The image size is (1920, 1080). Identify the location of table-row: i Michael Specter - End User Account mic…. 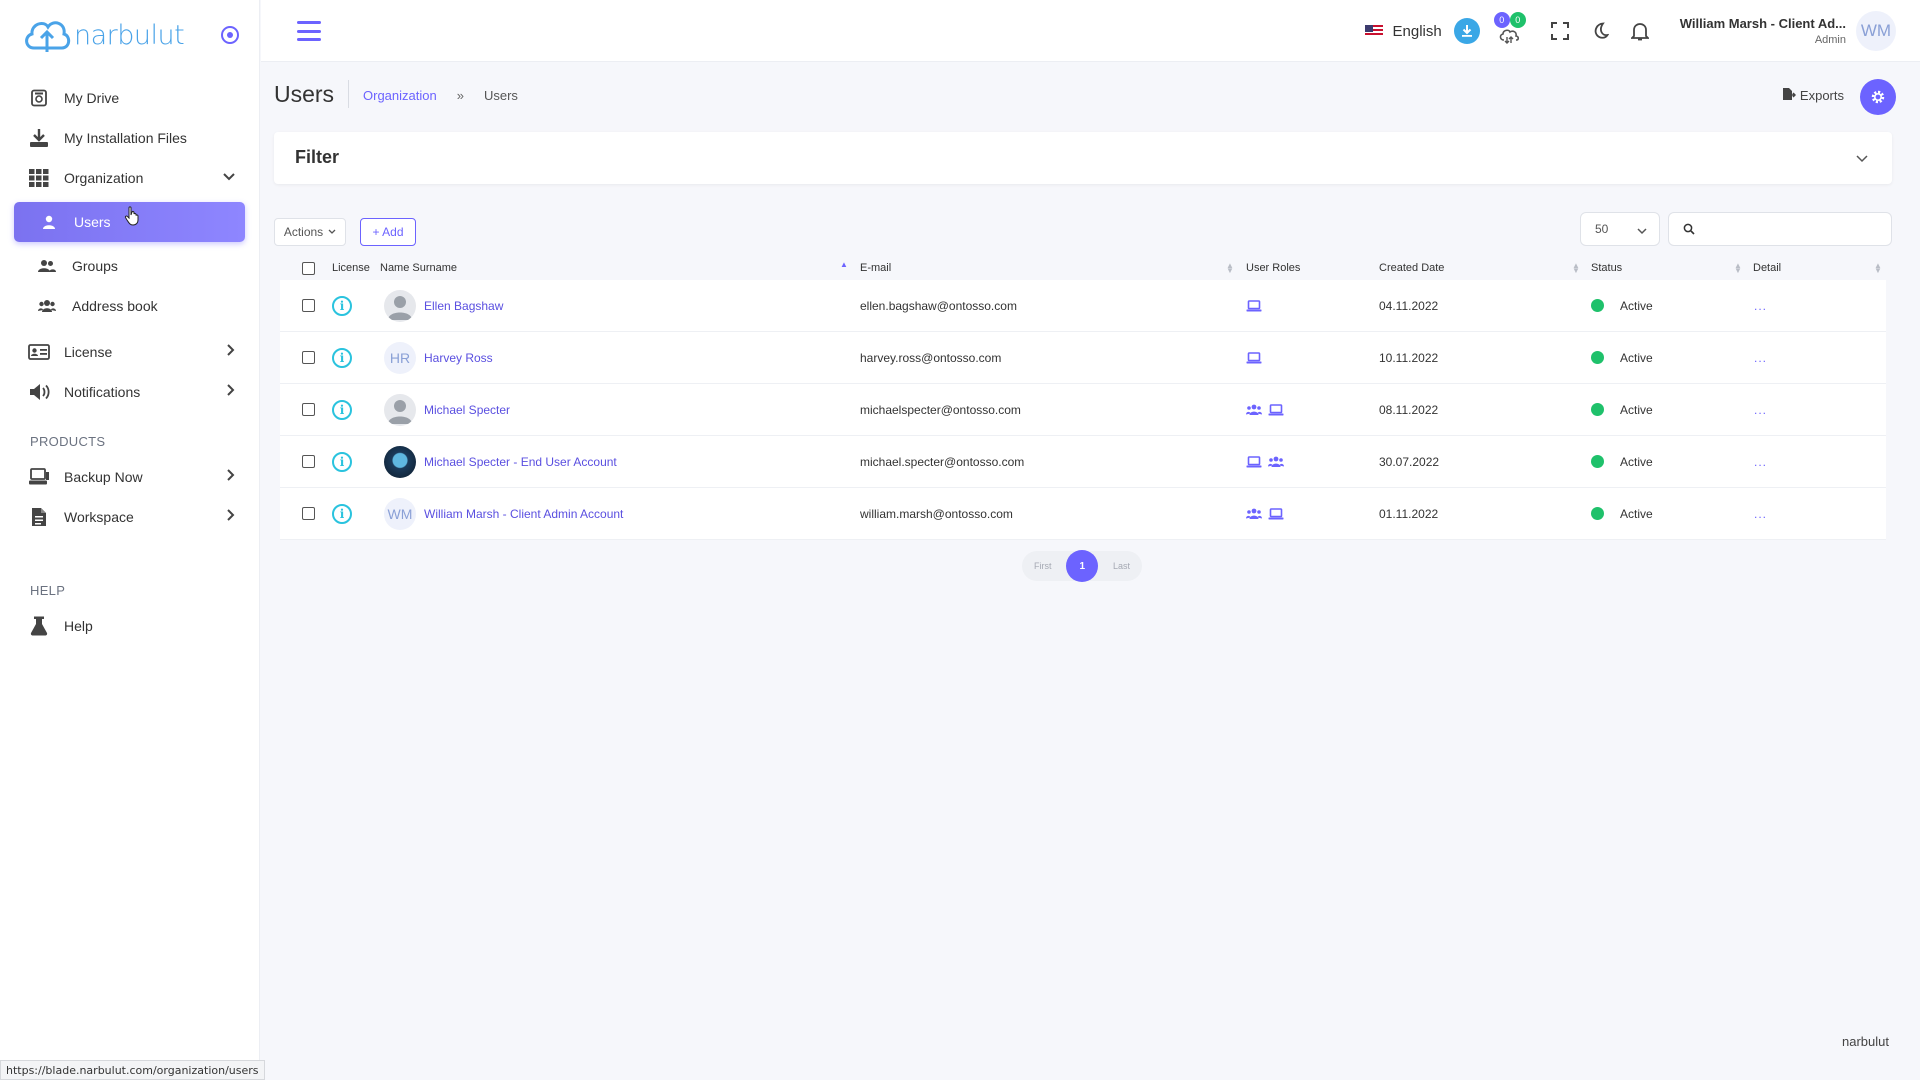
(1083, 462).